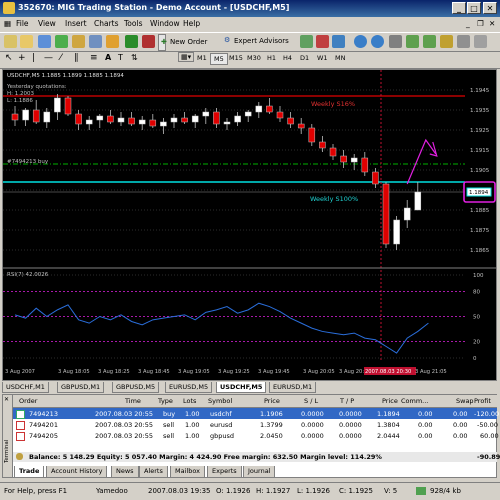 This screenshot has width=500, height=500. Describe the element at coordinates (28, 275) in the screenshot. I see `rsi-title: RSI(7) 42.0026` at that location.